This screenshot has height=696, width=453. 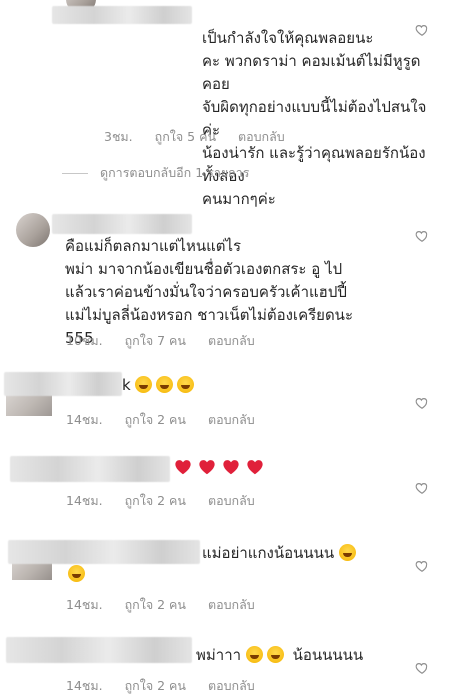 What do you see at coordinates (118, 136) in the screenshot?
I see `timestamp: 3ชม.` at bounding box center [118, 136].